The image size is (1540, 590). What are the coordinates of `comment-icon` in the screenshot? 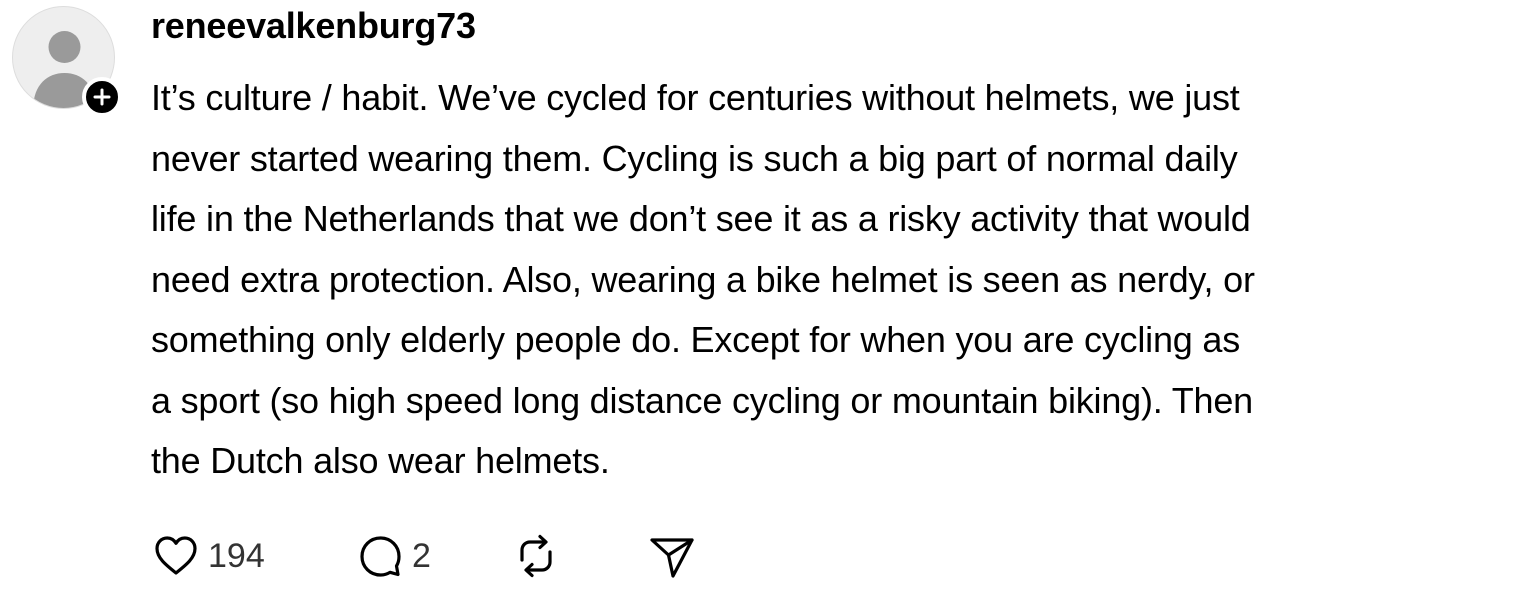 It's located at (380, 556).